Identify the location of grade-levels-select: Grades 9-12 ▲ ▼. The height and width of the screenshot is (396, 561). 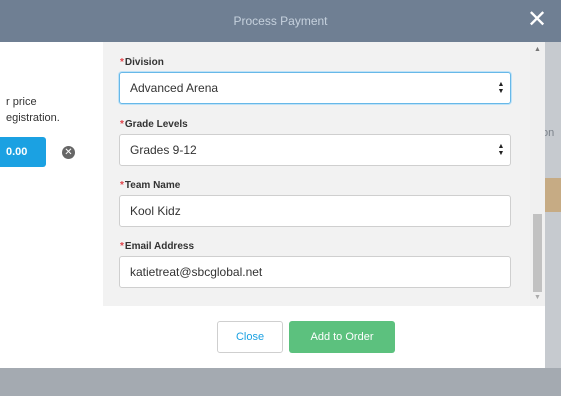
(315, 150).